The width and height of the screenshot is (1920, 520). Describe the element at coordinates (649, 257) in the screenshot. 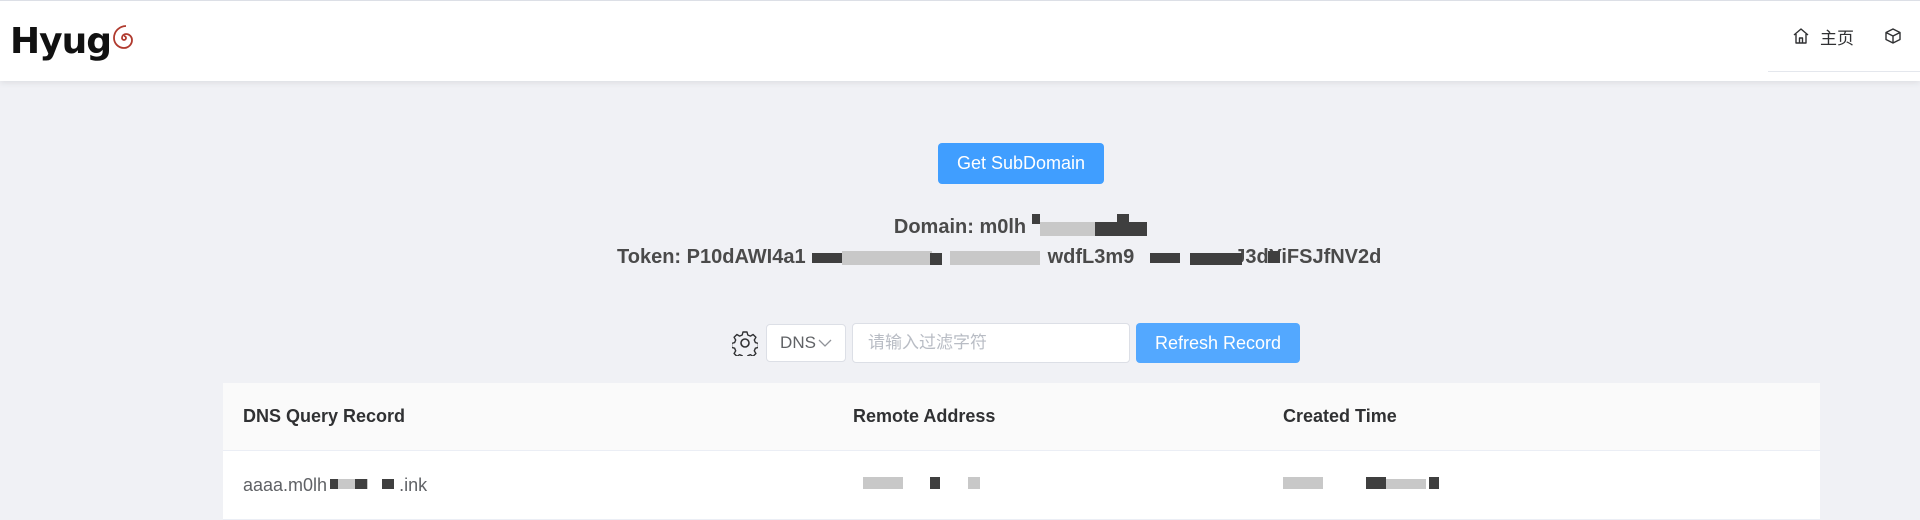

I see `token-label: Token:` at that location.